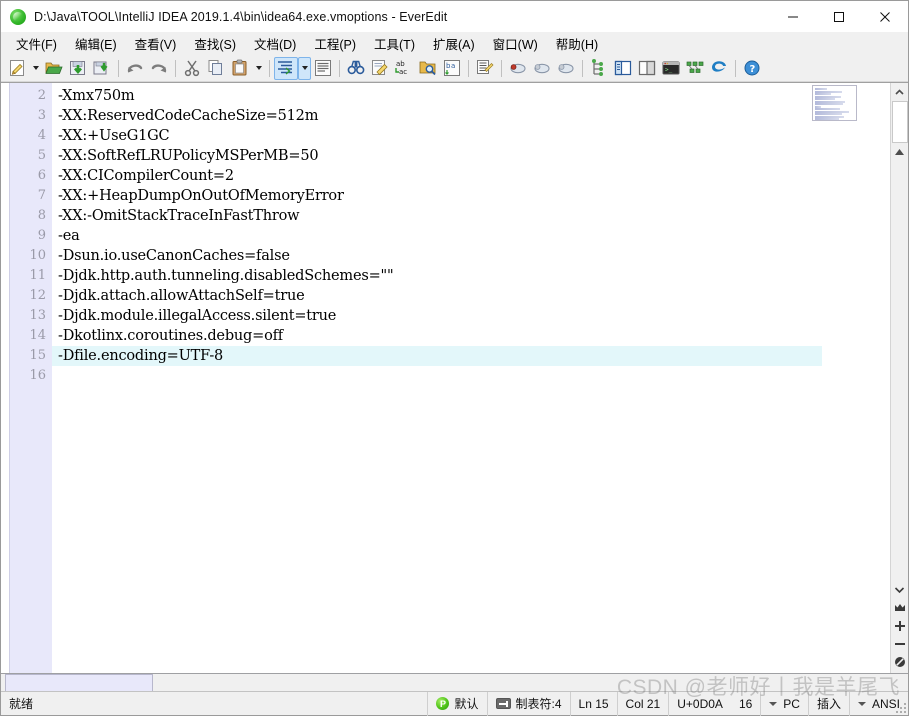 The height and width of the screenshot is (716, 909). Describe the element at coordinates (471, 316) in the screenshot. I see `code-line: -Djdk.module.illegalAccess.silent=true` at that location.